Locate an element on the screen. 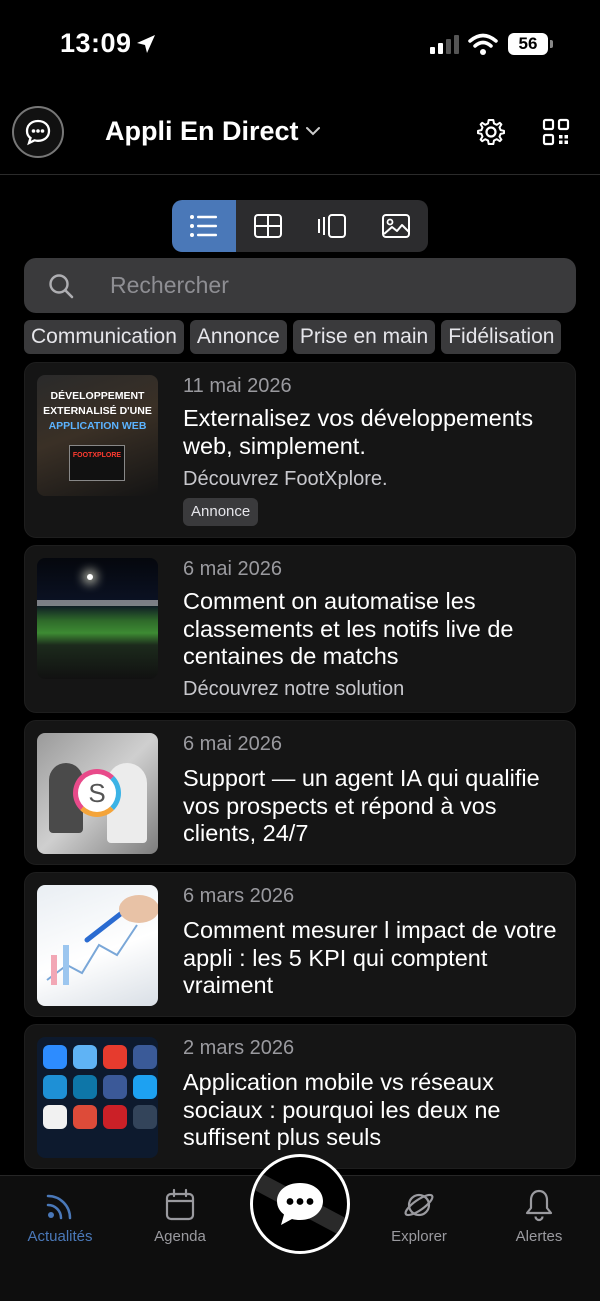  chart-paper-illustration is located at coordinates (102, 940).